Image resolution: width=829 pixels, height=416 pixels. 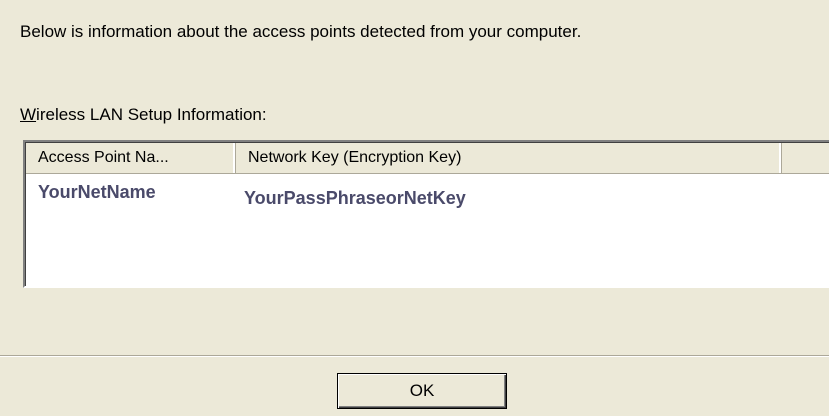 What do you see at coordinates (805, 158) in the screenshot?
I see `column-header-extra` at bounding box center [805, 158].